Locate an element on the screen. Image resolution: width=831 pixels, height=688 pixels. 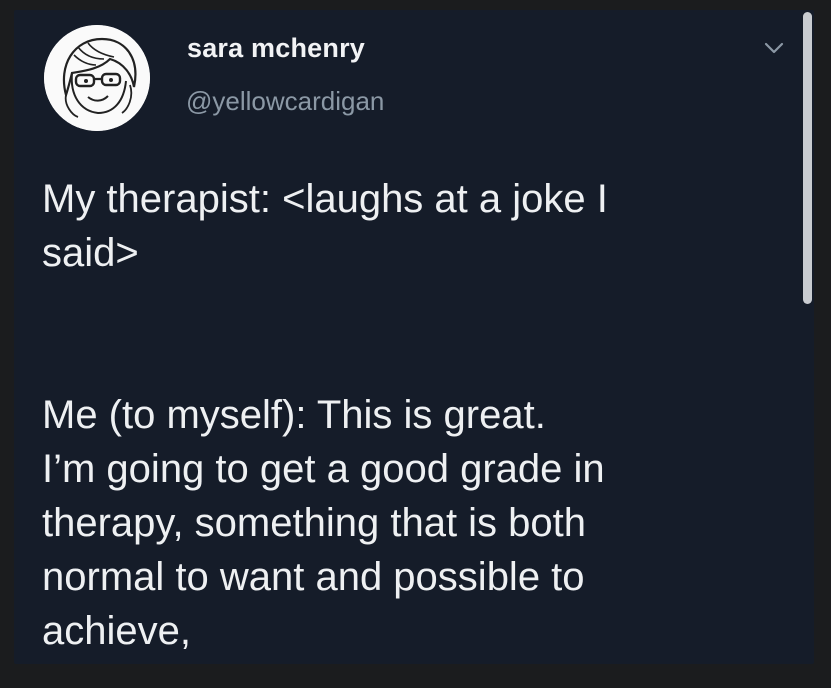
tweet-paragraph-1: My therapist: <laughs at a joke I said> is located at coordinates (325, 226).